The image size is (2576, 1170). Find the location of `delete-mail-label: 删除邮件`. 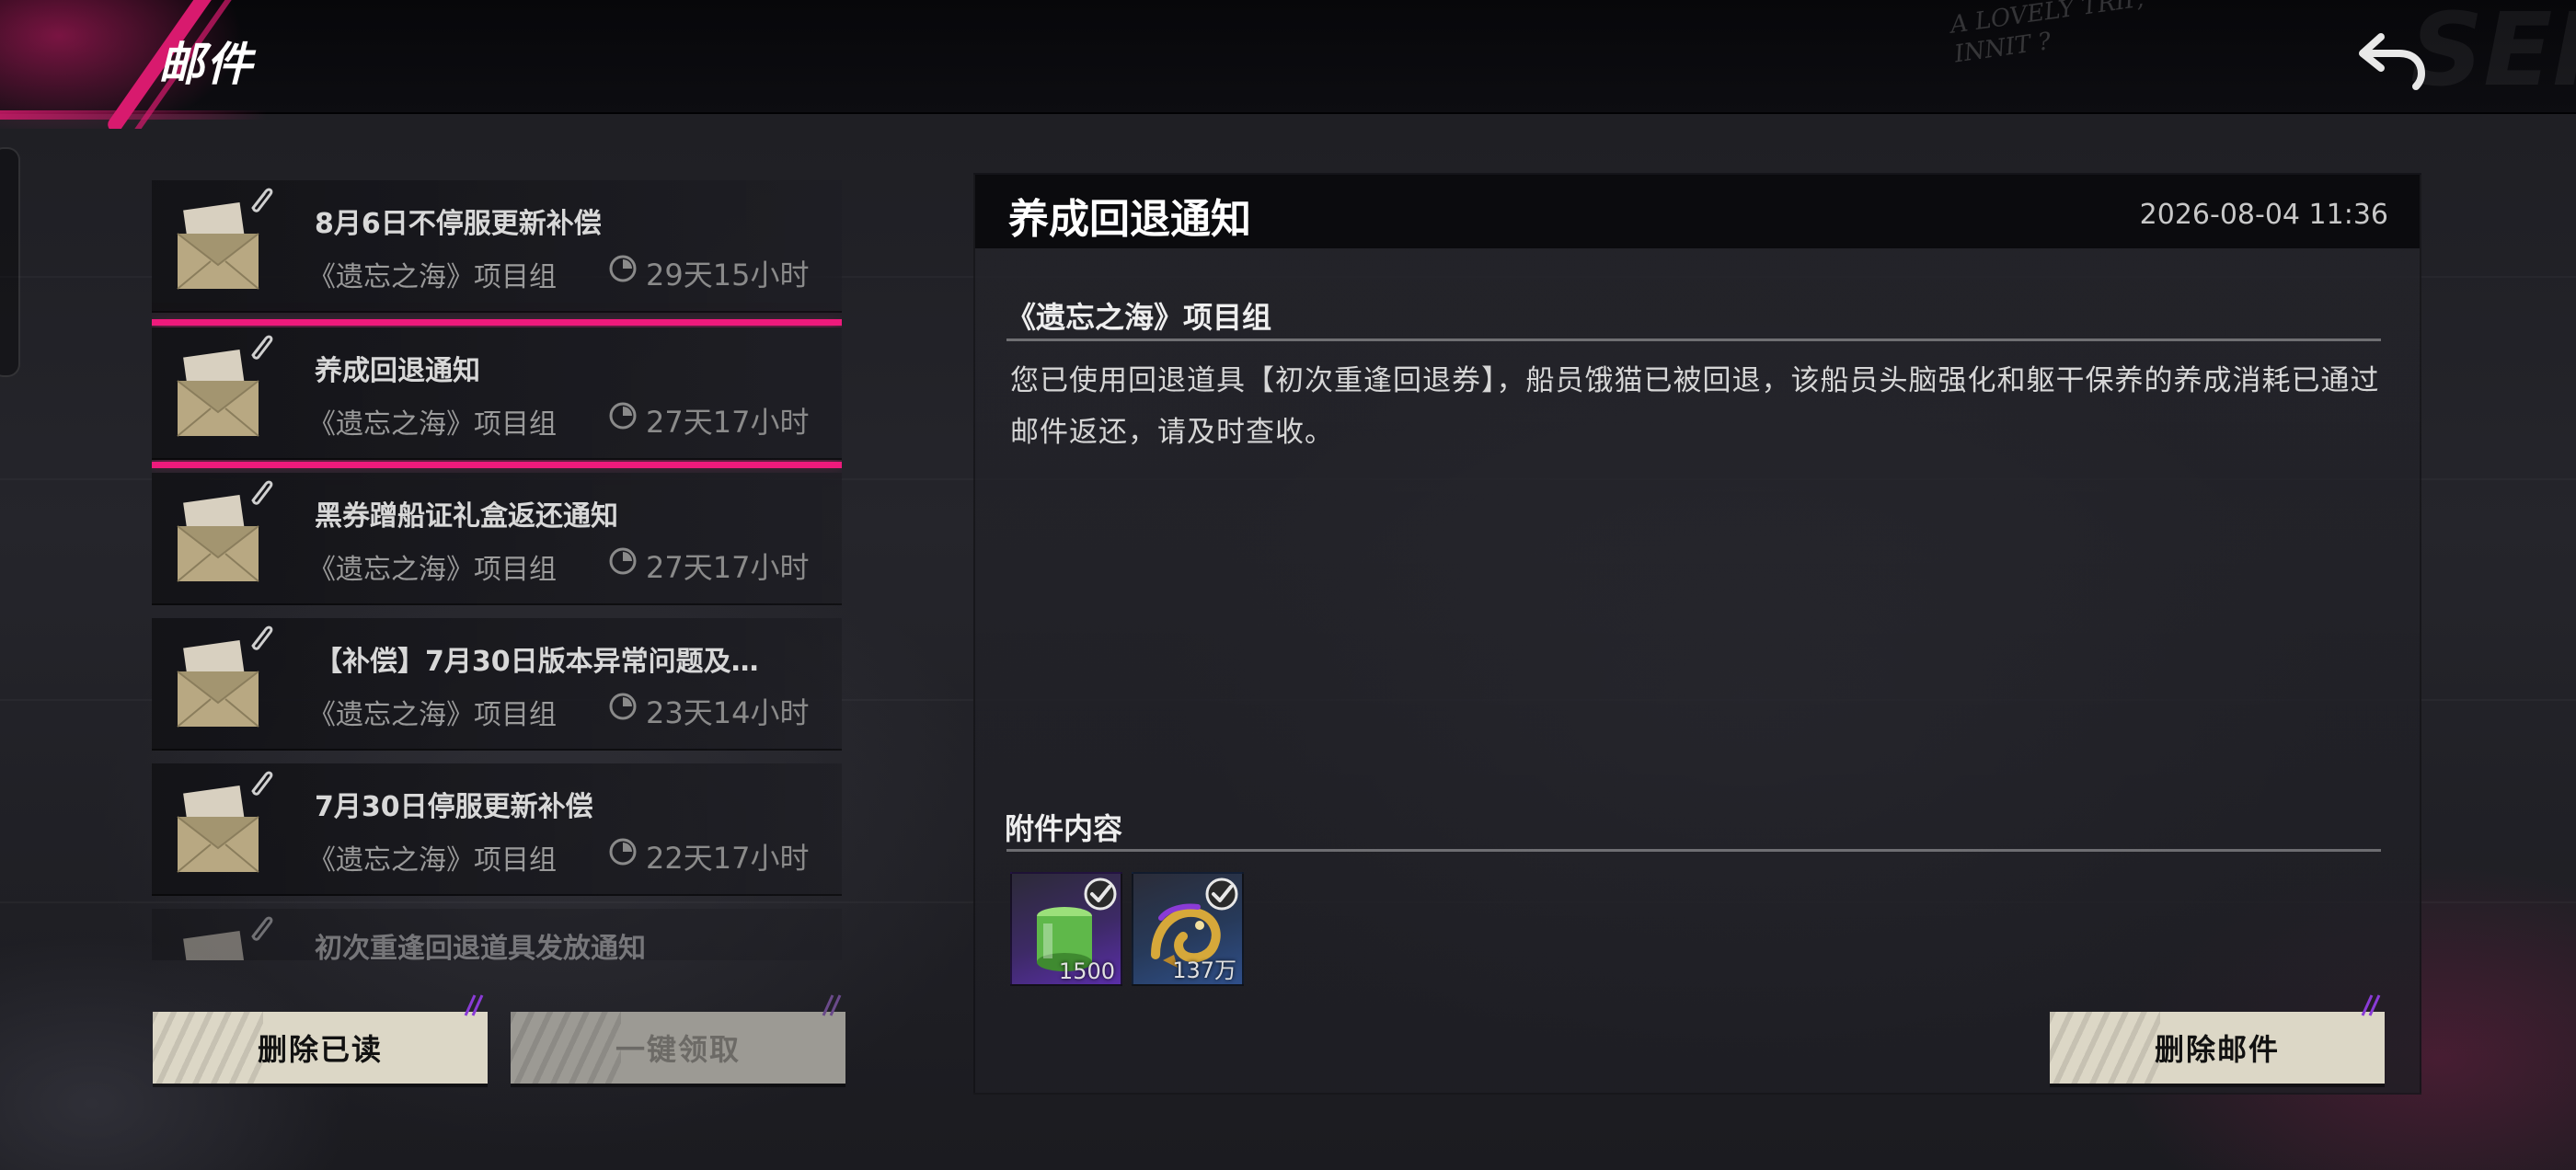

delete-mail-label: 删除邮件 is located at coordinates (2217, 1049).